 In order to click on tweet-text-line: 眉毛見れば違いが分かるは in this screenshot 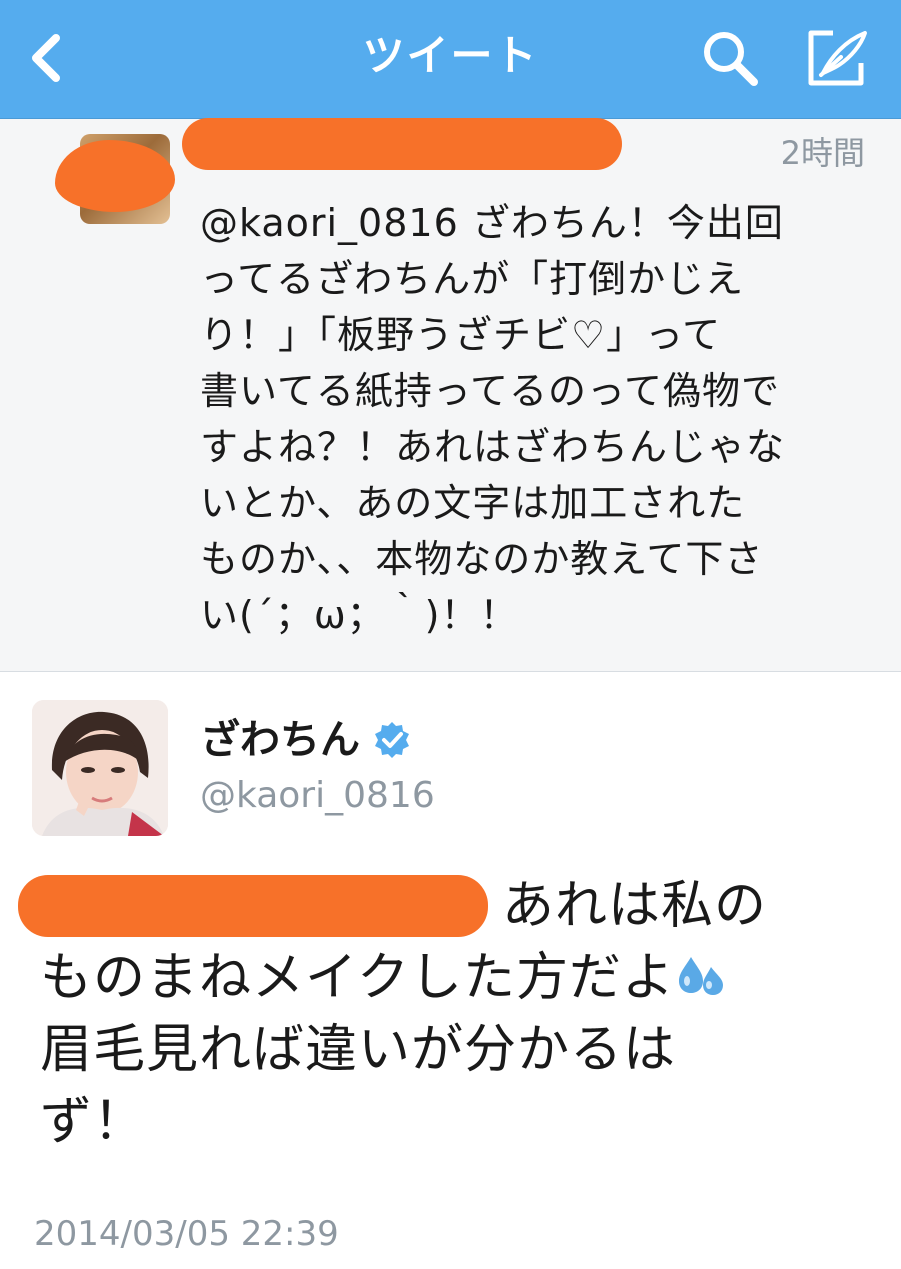, I will do `click(358, 1050)`.